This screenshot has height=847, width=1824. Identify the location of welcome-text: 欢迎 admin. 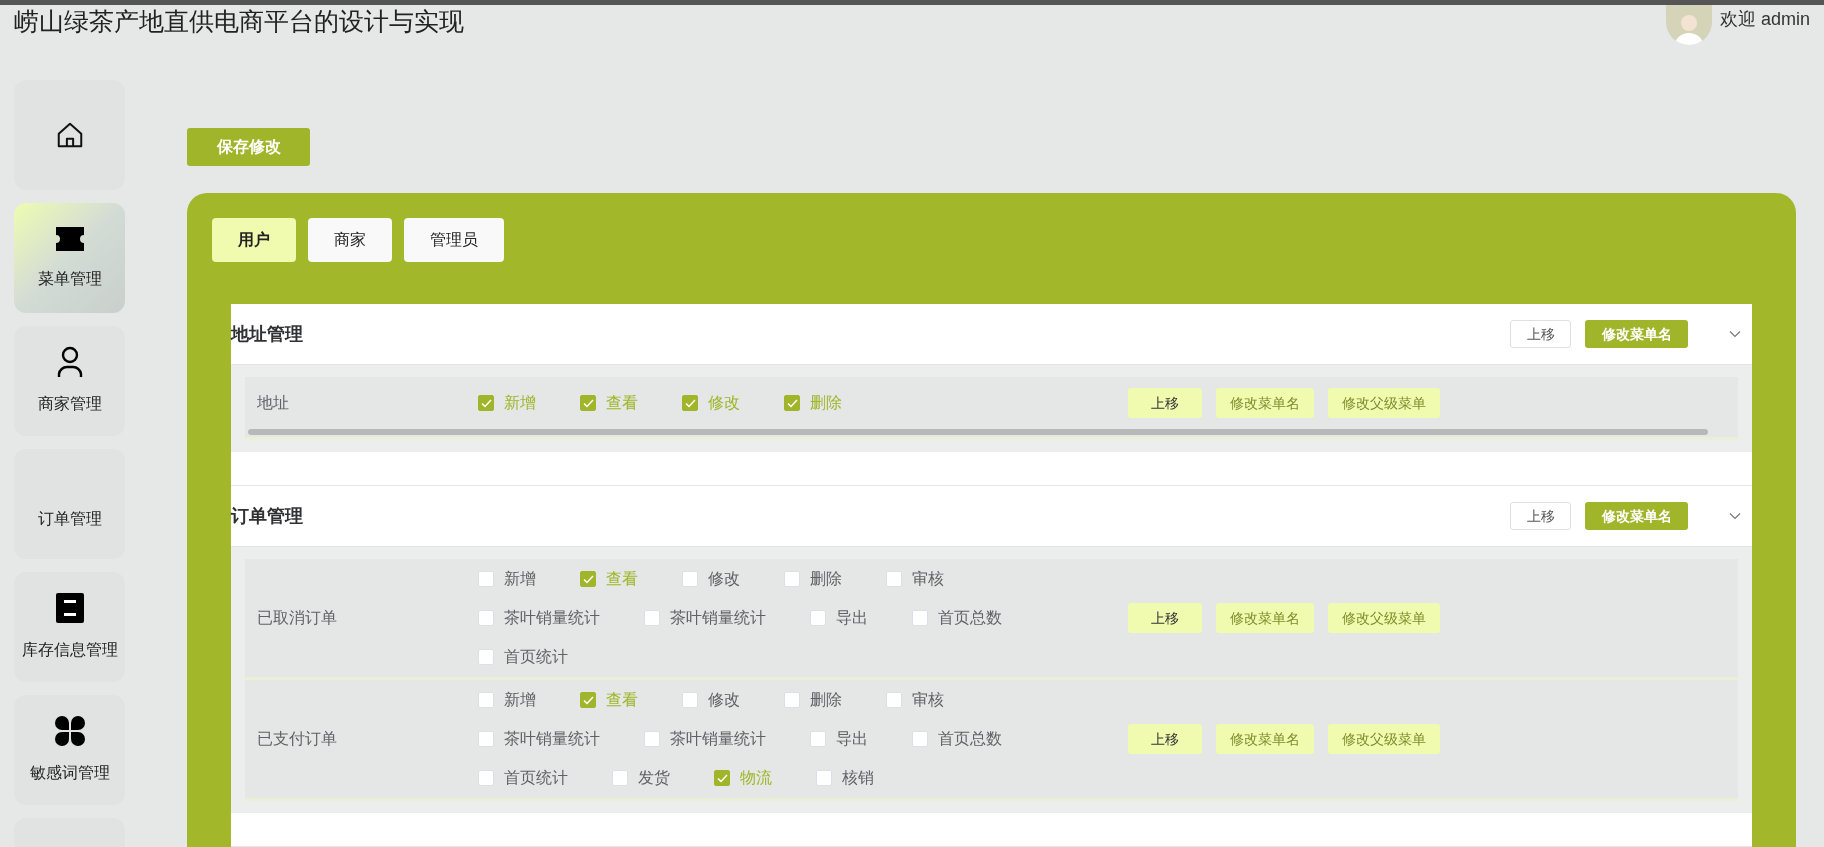
(1764, 19).